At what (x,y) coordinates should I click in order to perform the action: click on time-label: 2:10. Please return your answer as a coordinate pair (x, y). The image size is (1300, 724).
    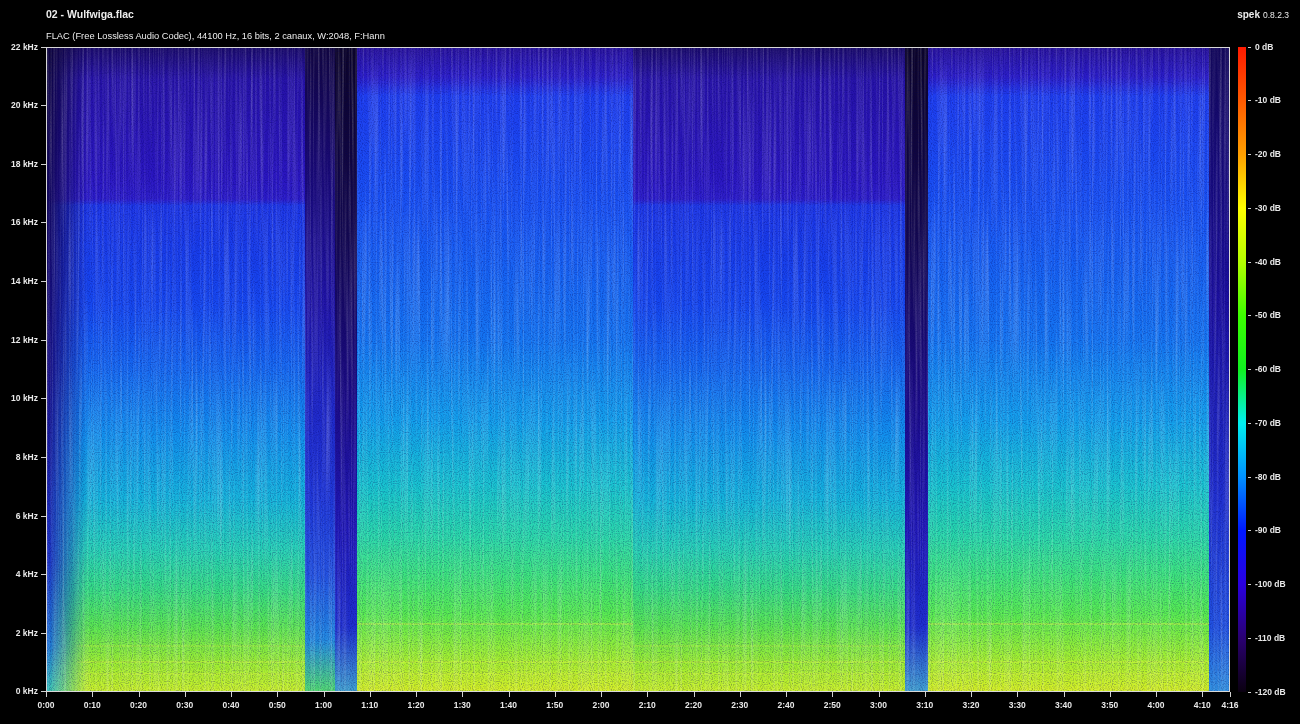
    Looking at the image, I should click on (647, 705).